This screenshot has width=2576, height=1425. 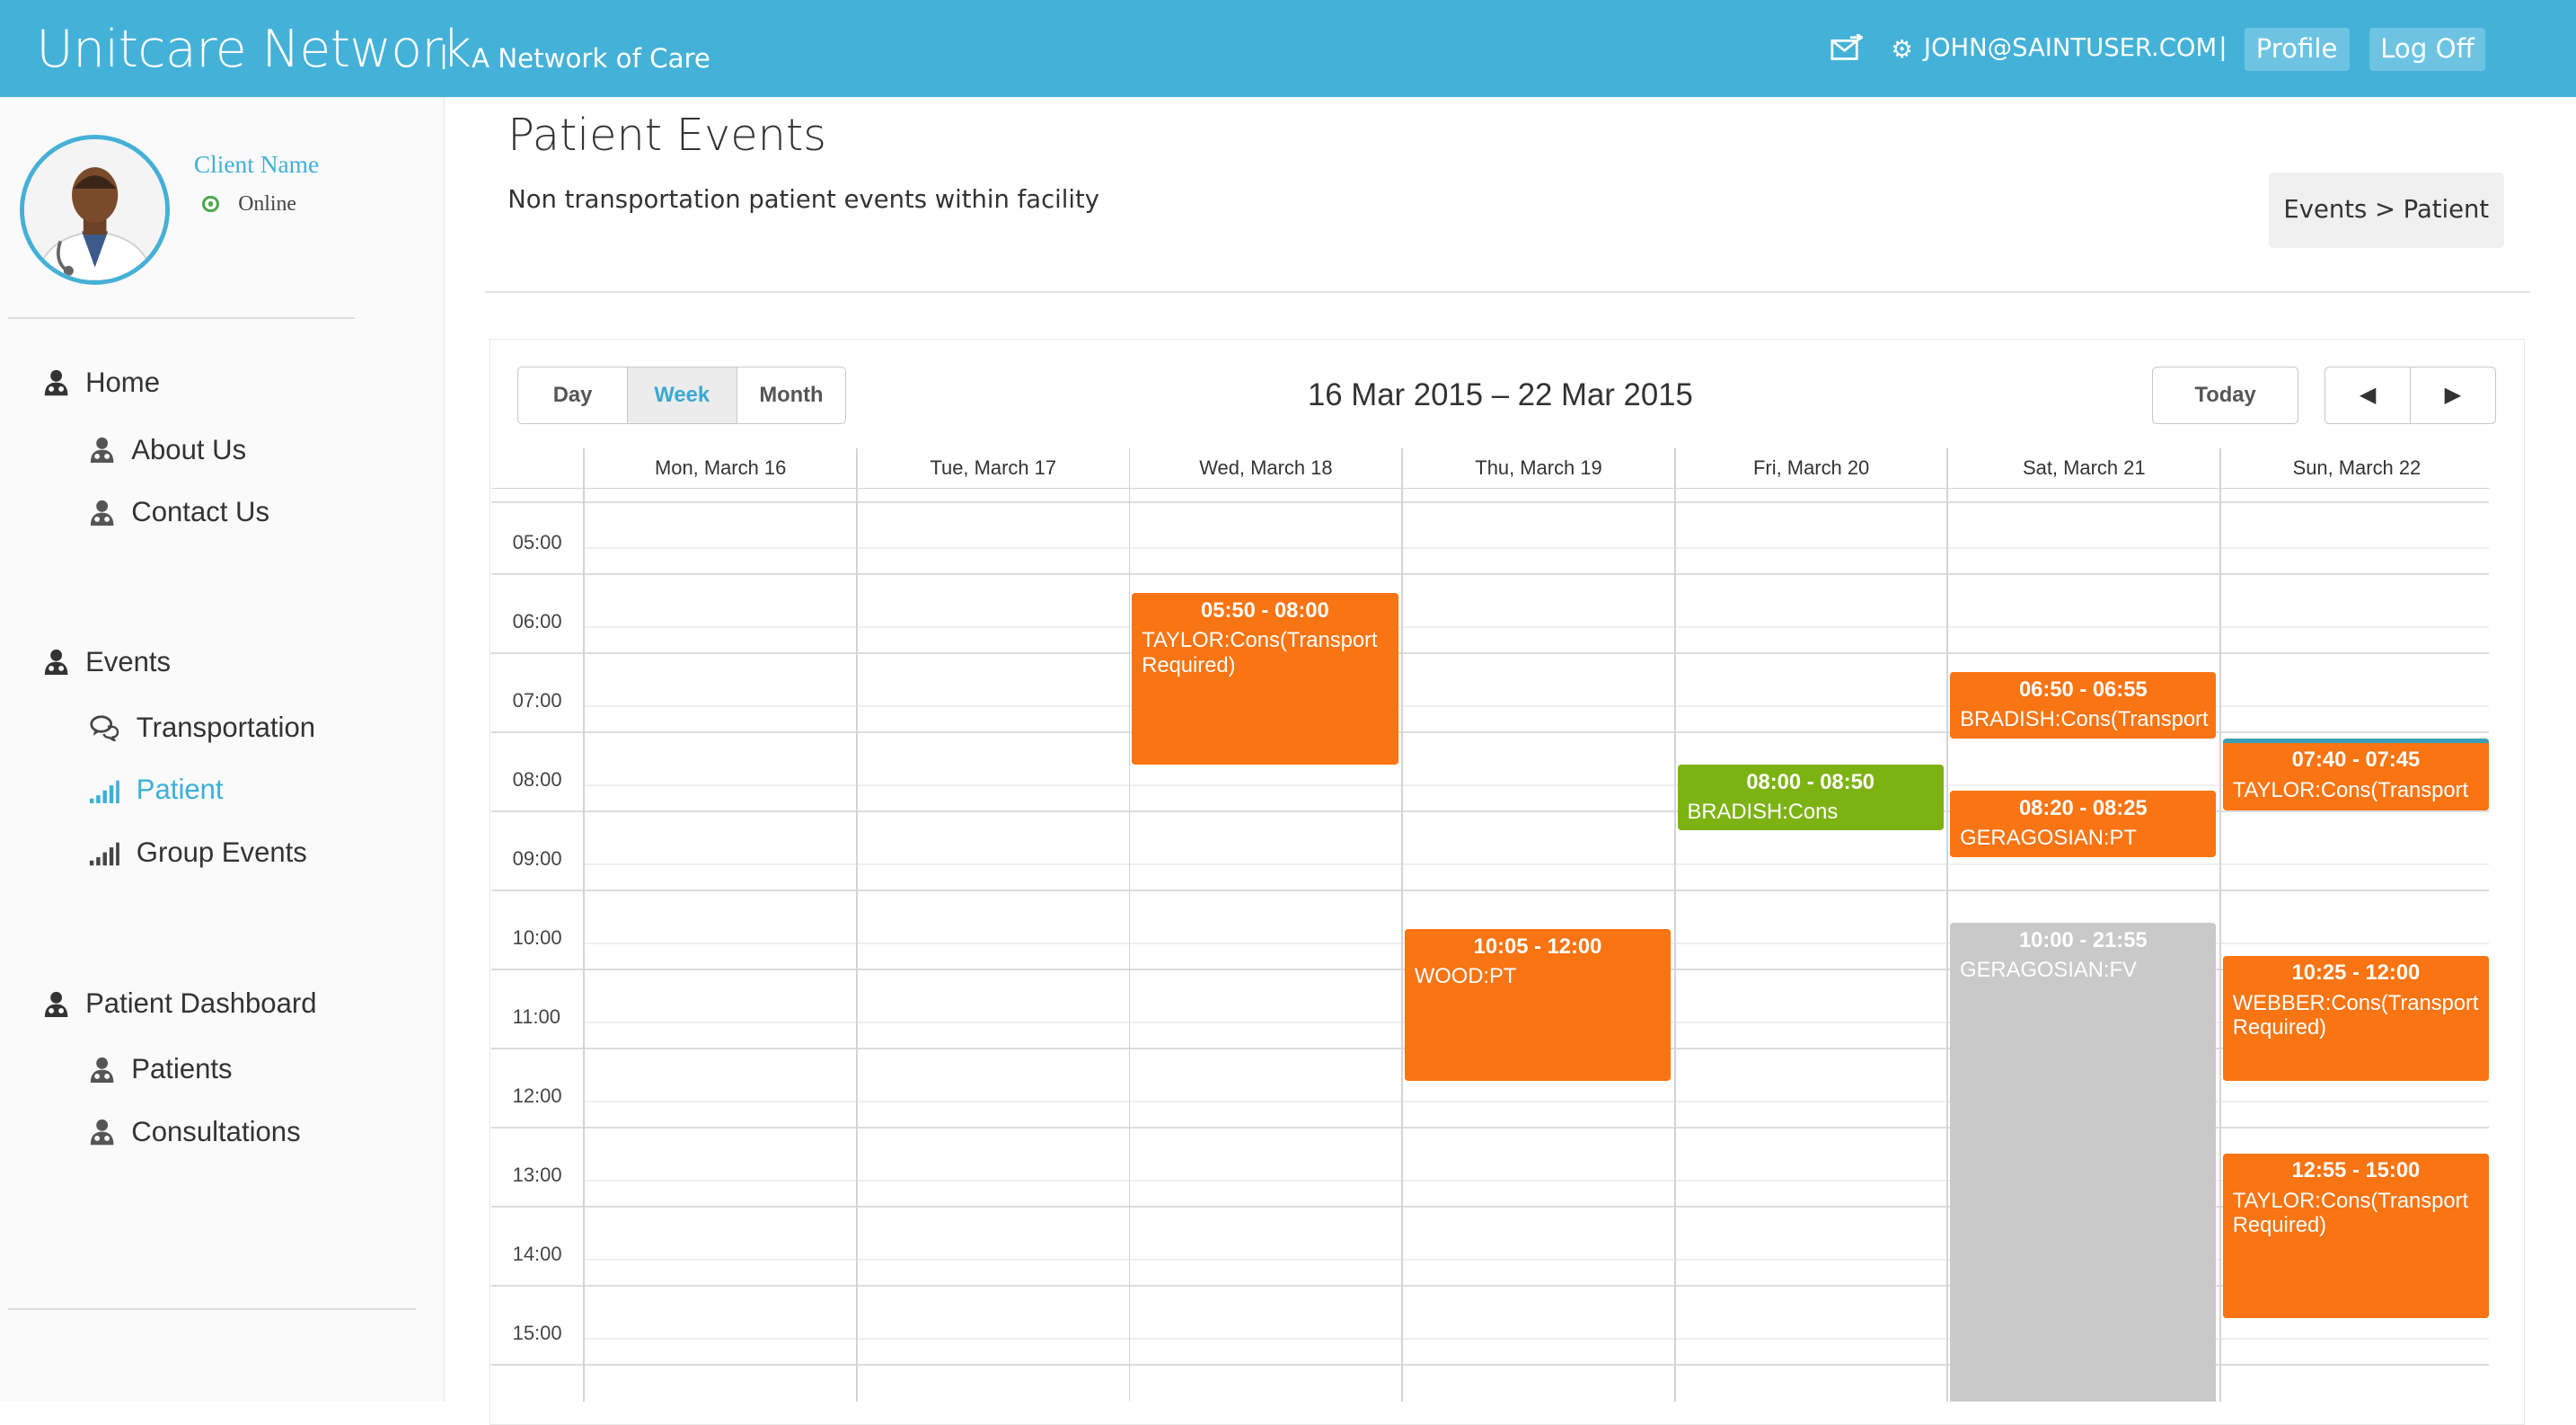 What do you see at coordinates (536, 1017) in the screenshot?
I see `time-label: 11:00` at bounding box center [536, 1017].